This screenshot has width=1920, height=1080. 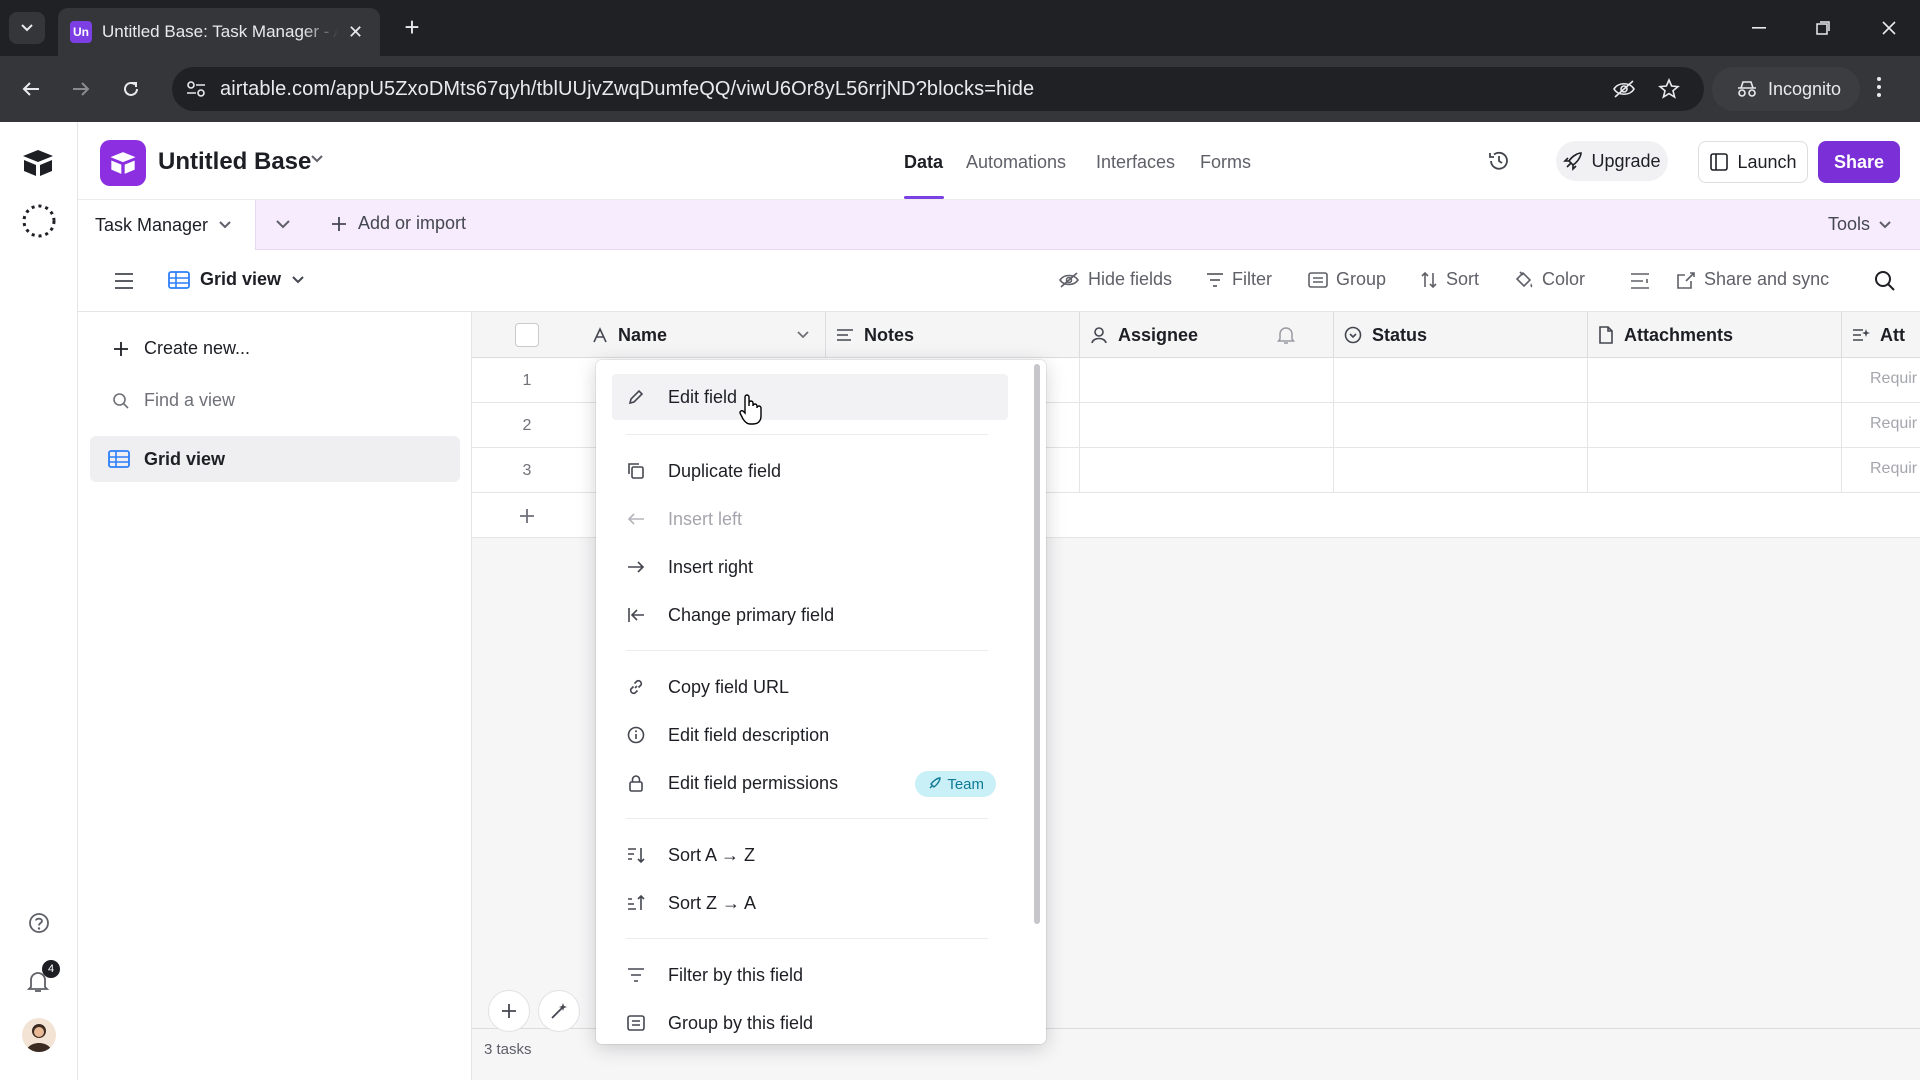 I want to click on select-all-checkbox, so click(x=527, y=335).